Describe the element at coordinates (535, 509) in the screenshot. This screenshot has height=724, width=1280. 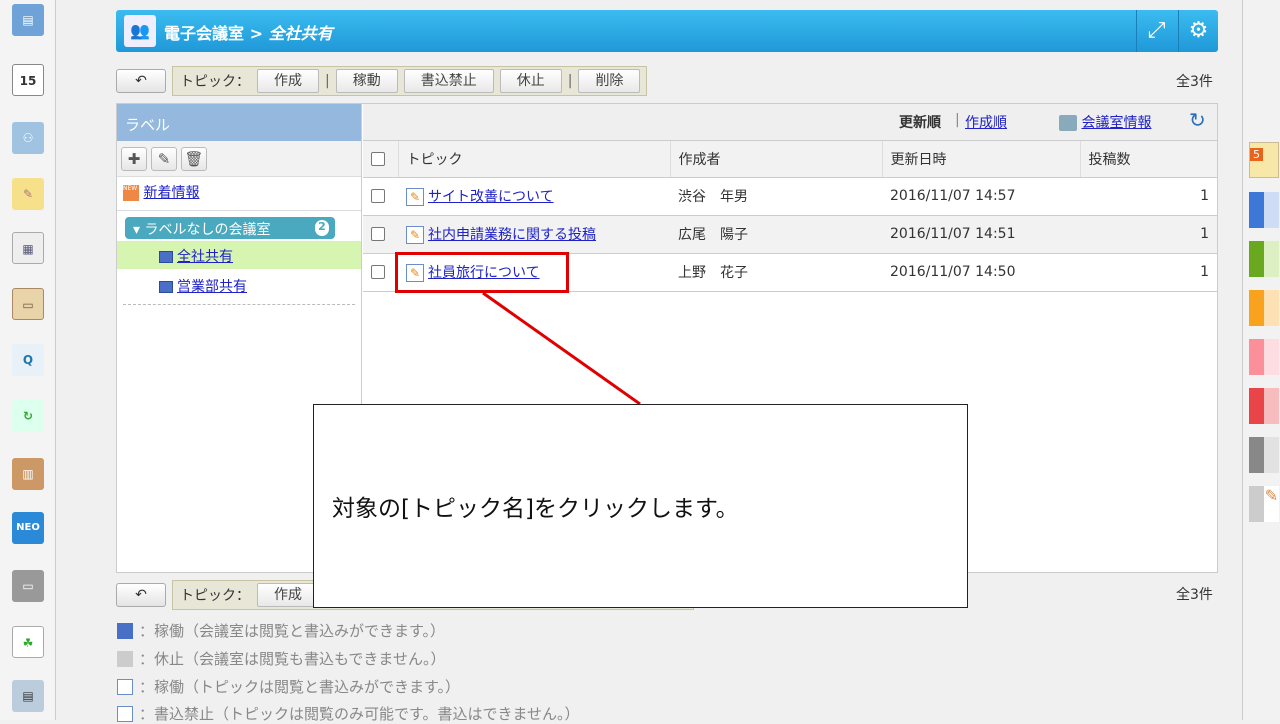
I see `callout-text: 対象の[トピック名]をクリックします。` at that location.